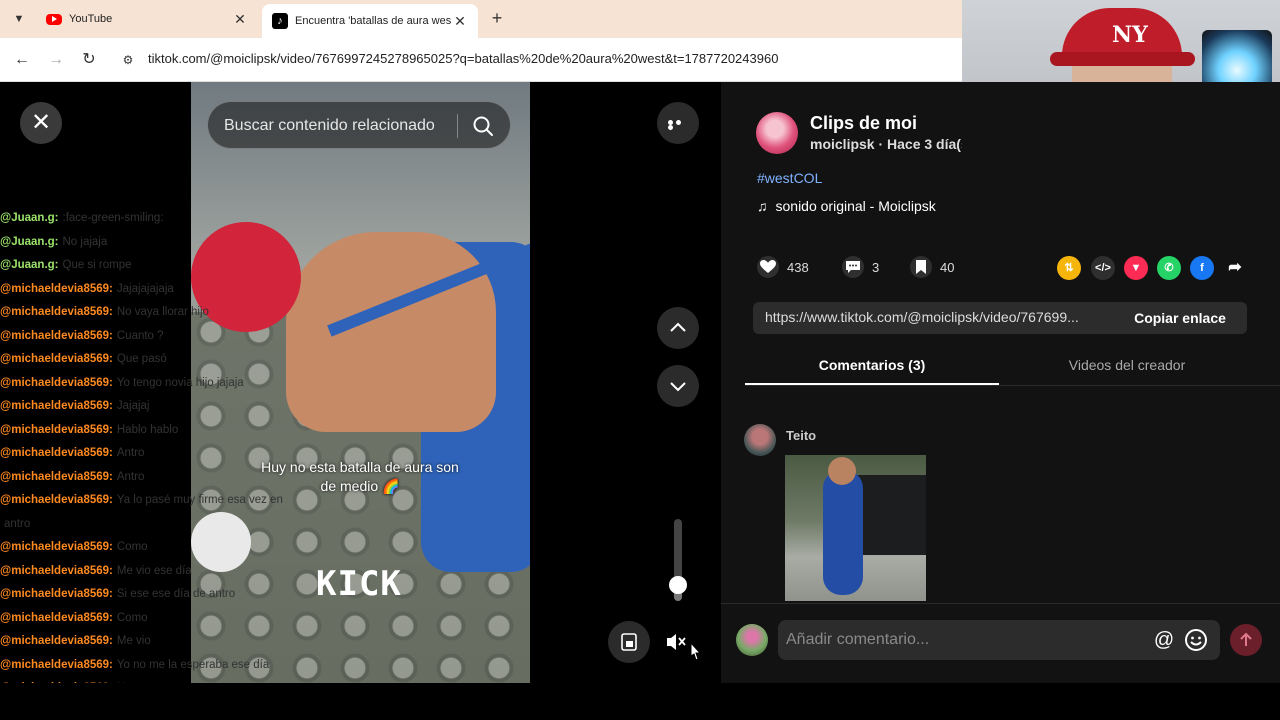 The image size is (1280, 720). Describe the element at coordinates (801, 435) in the screenshot. I see `comment-username: Teito` at that location.